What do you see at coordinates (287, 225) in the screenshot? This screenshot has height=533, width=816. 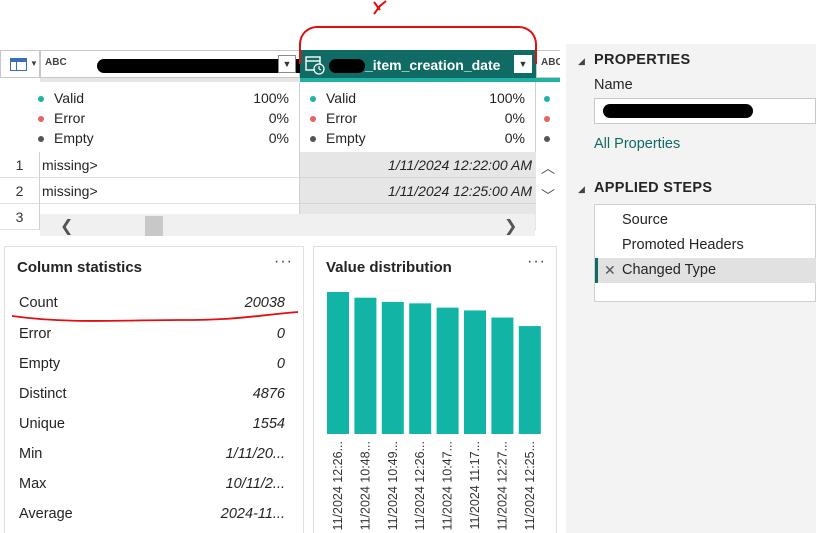 I see `horizontal-scrollbar` at bounding box center [287, 225].